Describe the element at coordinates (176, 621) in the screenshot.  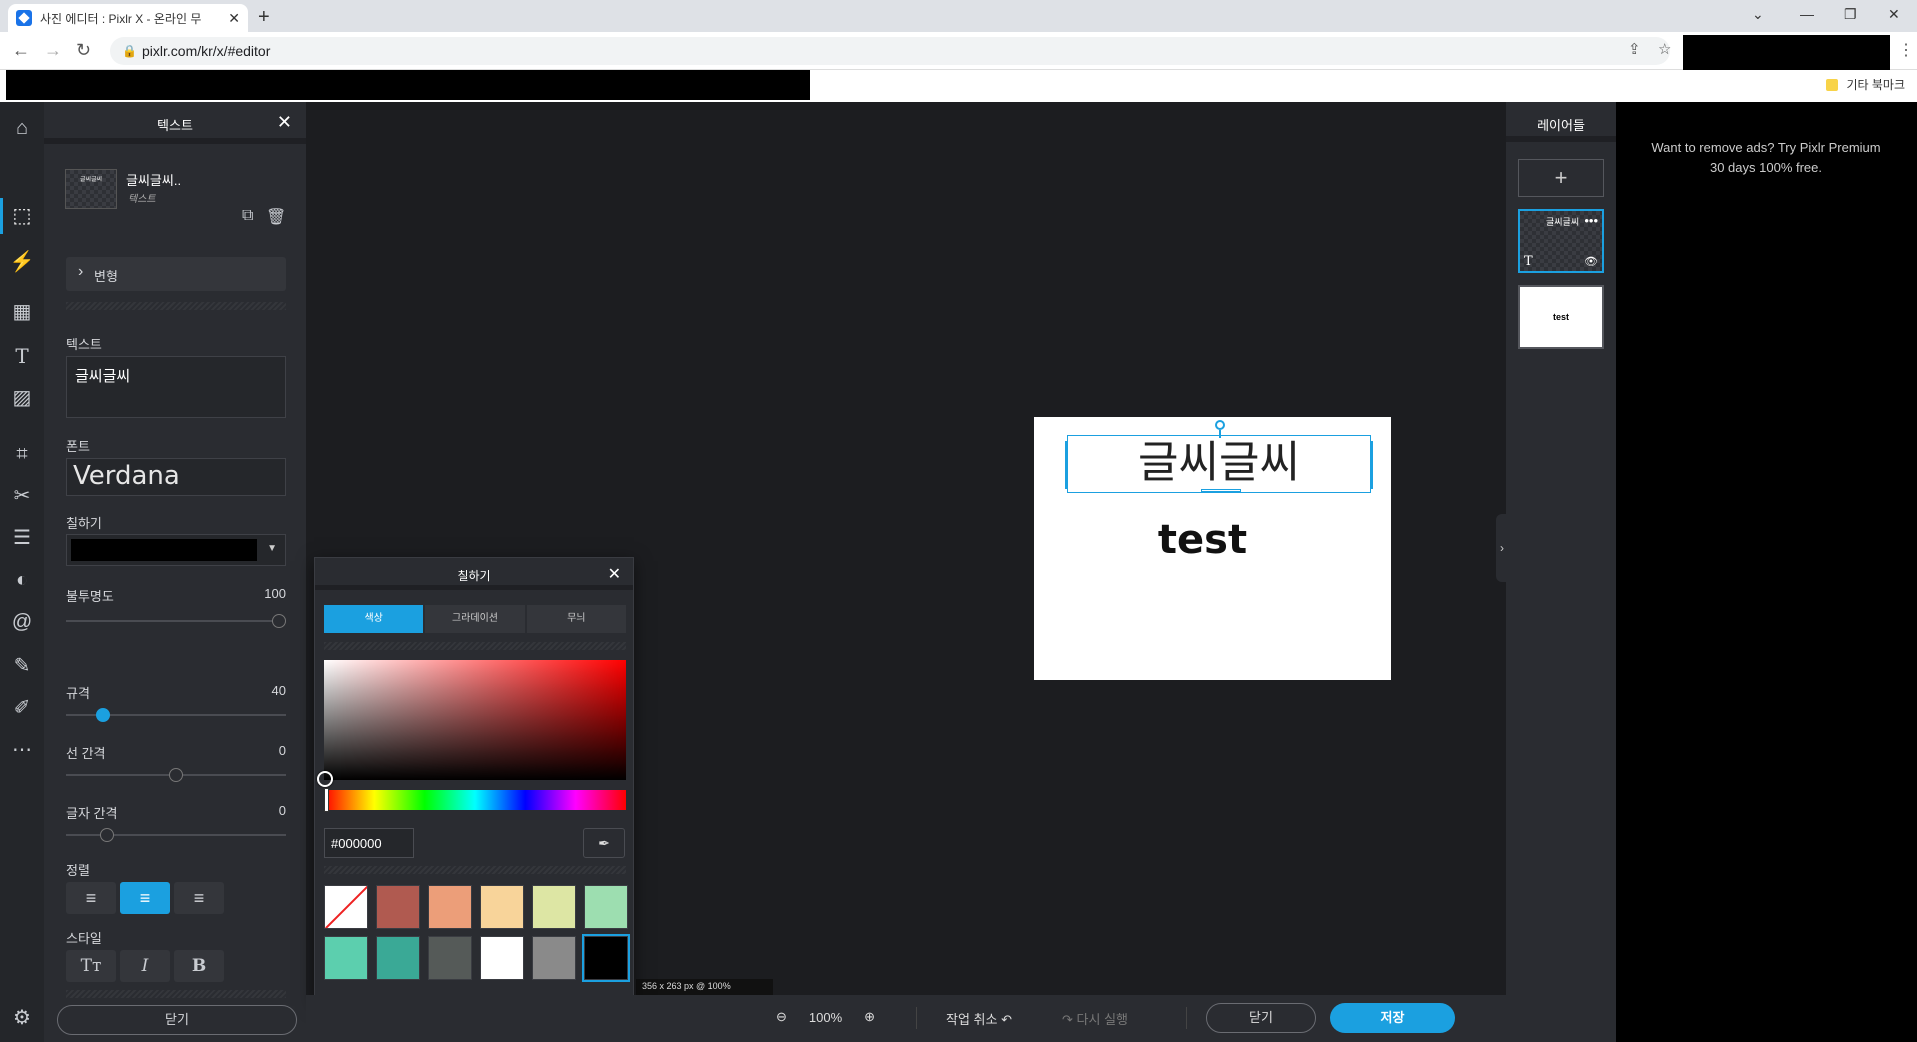
I see `opacity-slider` at that location.